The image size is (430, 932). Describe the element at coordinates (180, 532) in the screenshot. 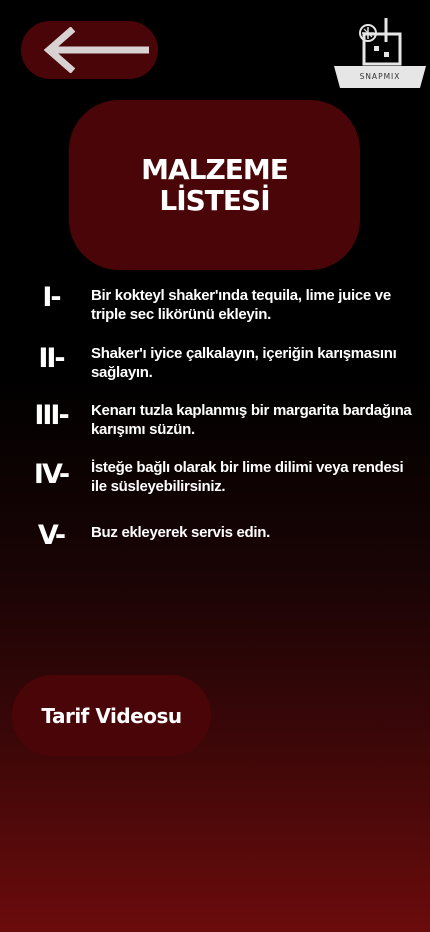

I see `step-text: Buz ekleyerek servis edin.` at that location.